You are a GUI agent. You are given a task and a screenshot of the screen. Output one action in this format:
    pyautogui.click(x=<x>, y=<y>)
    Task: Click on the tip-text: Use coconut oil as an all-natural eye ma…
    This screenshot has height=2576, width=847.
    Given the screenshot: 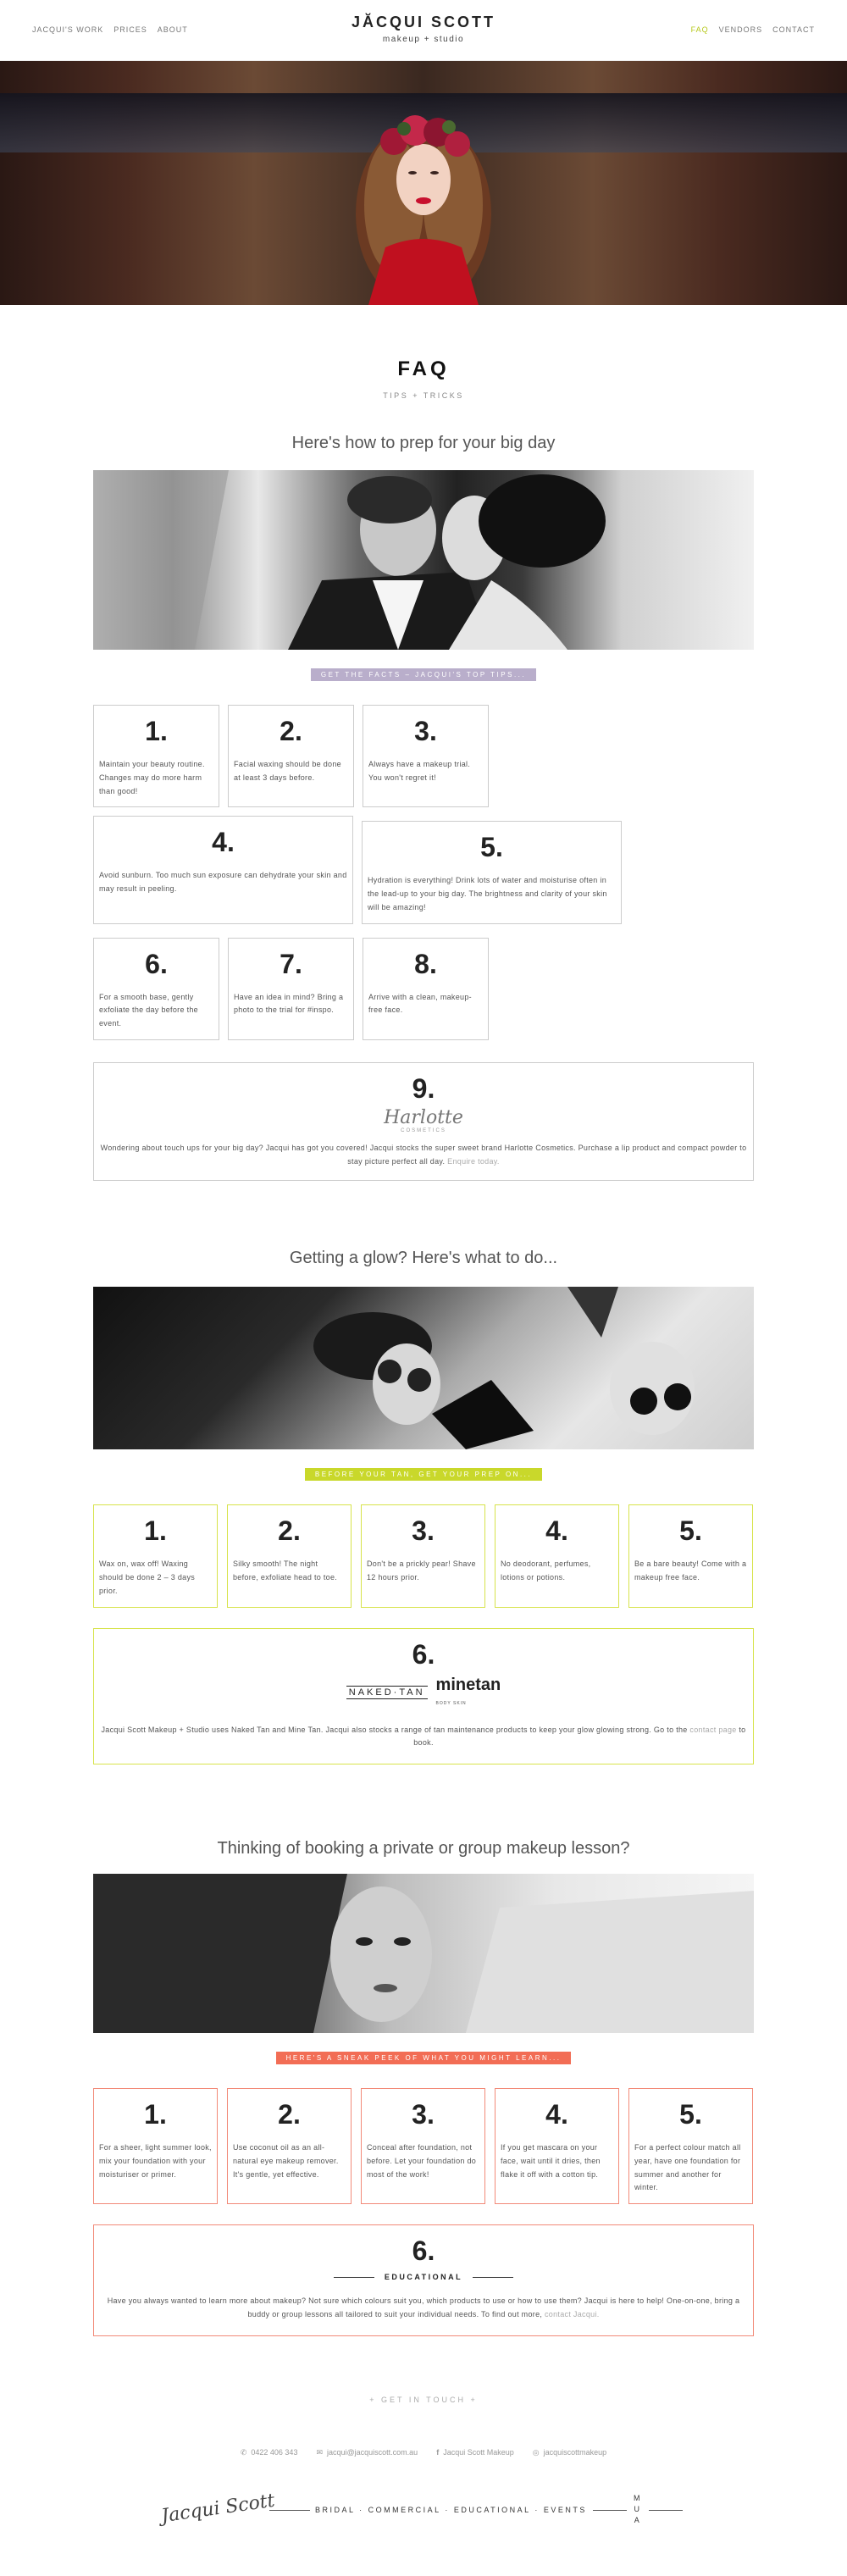 What is the action you would take?
    pyautogui.click(x=286, y=2161)
    